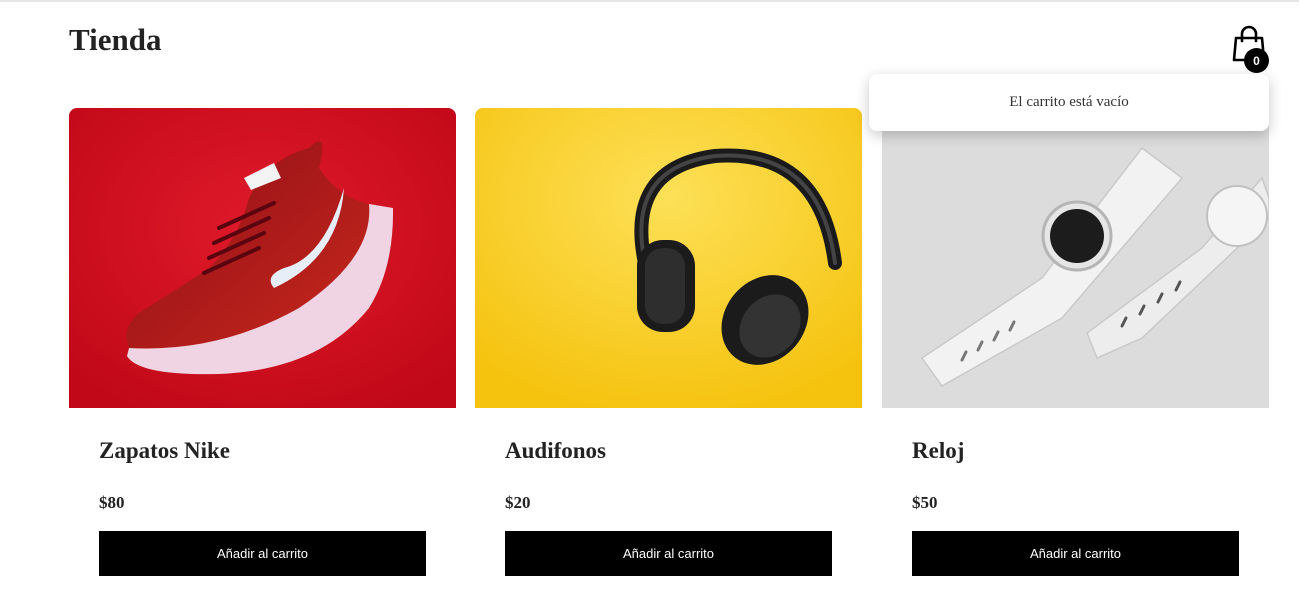 The image size is (1299, 599). I want to click on white-smartwatch-icon, so click(1075, 258).